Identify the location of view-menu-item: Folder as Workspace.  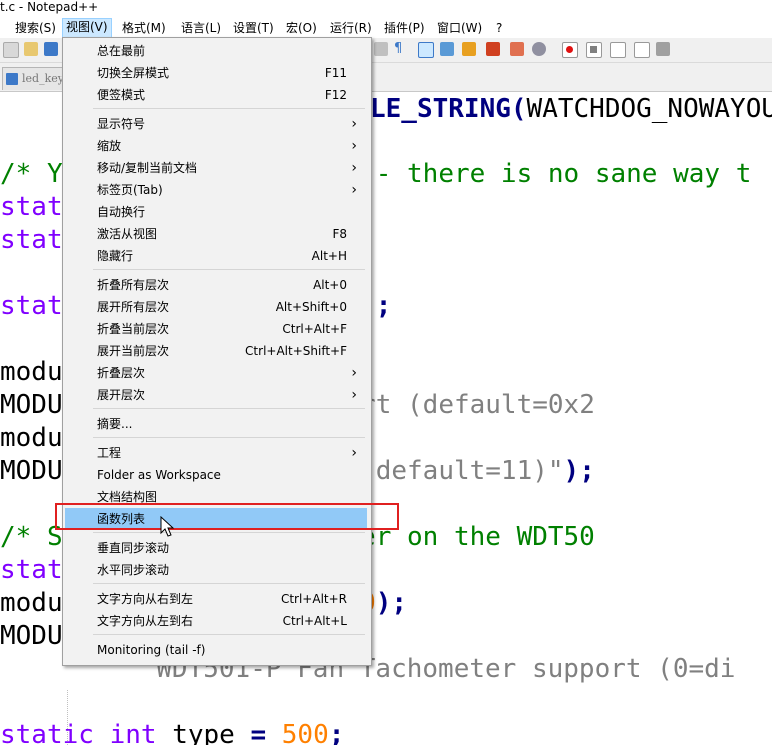
(216, 475).